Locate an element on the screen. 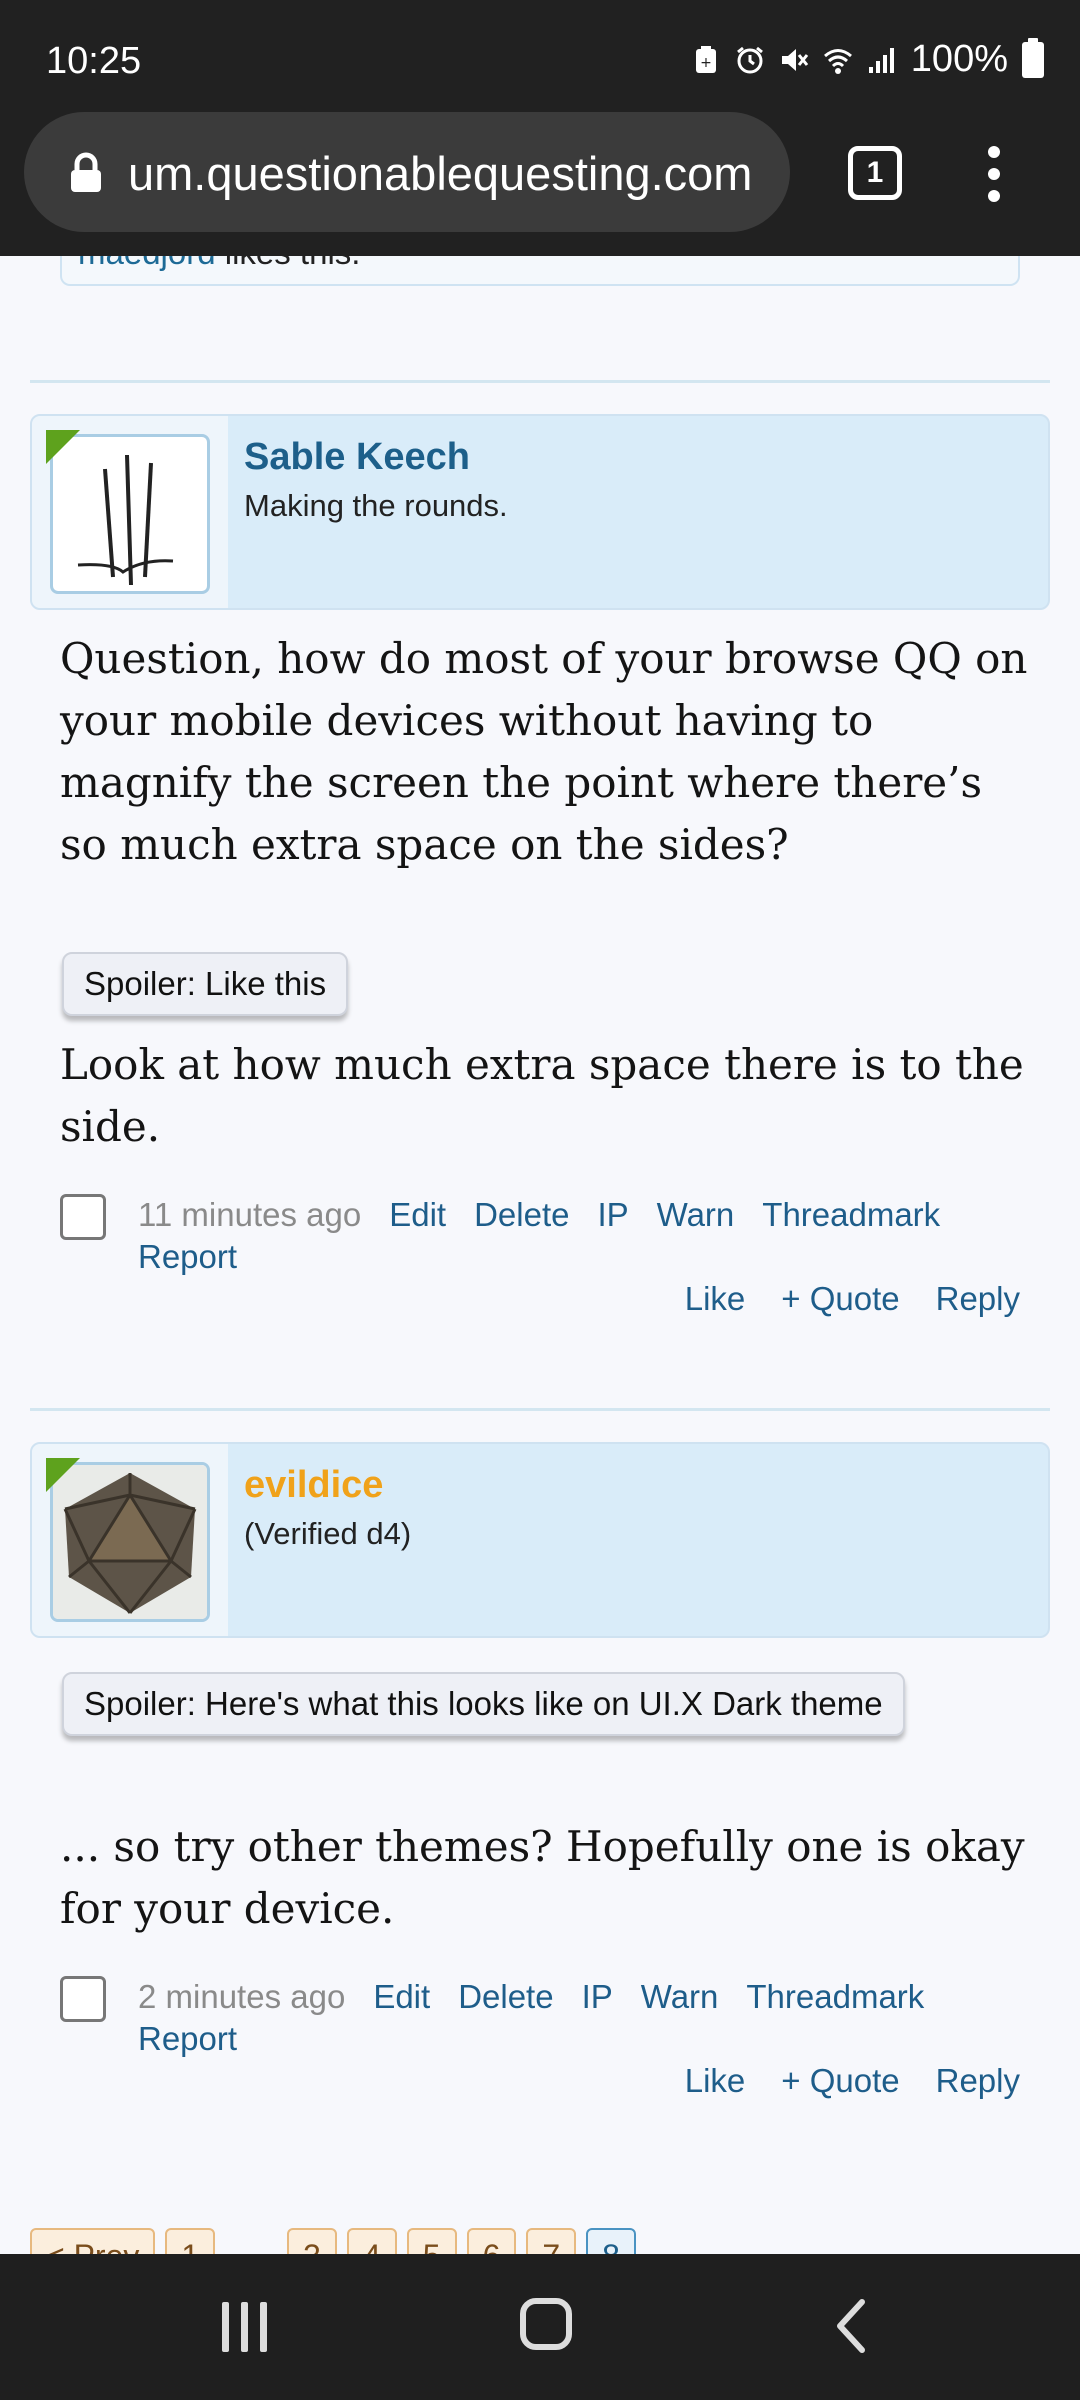 This screenshot has width=1080, height=2400. post-controls: 2 minutes ago Edit Delete IP Warn Threadmark is located at coordinates (545, 1997).